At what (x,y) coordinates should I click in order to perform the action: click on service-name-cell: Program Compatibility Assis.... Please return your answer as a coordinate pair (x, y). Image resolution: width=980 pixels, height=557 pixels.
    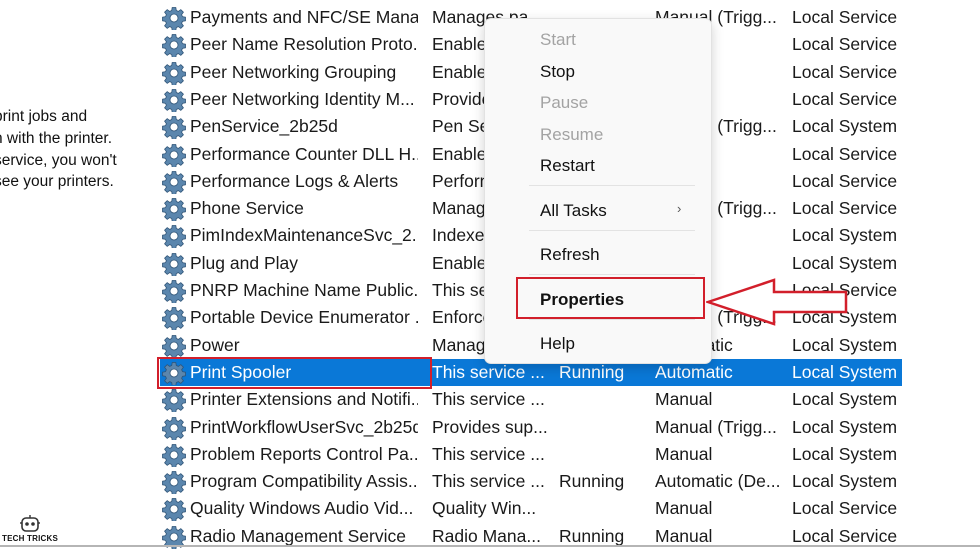
    Looking at the image, I should click on (304, 481).